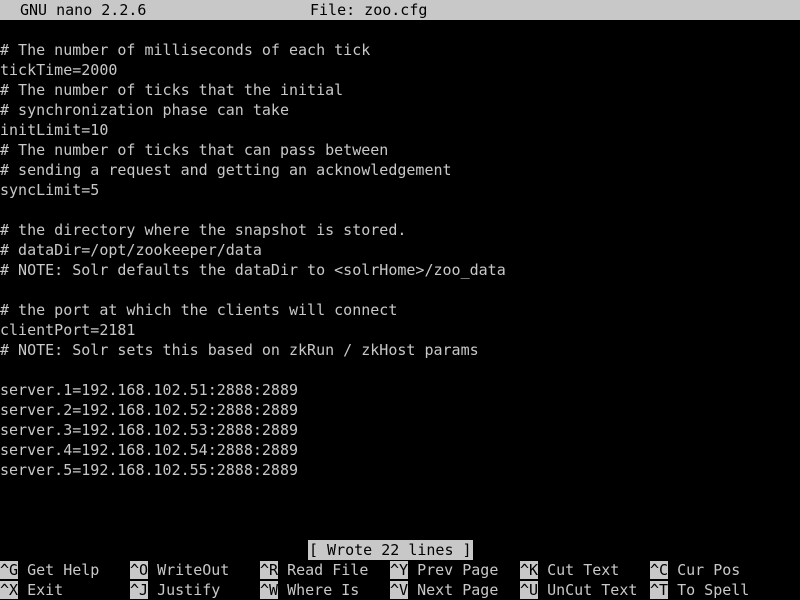 The height and width of the screenshot is (600, 800). Describe the element at coordinates (54, 130) in the screenshot. I see `editor-line: initLimit=10` at that location.